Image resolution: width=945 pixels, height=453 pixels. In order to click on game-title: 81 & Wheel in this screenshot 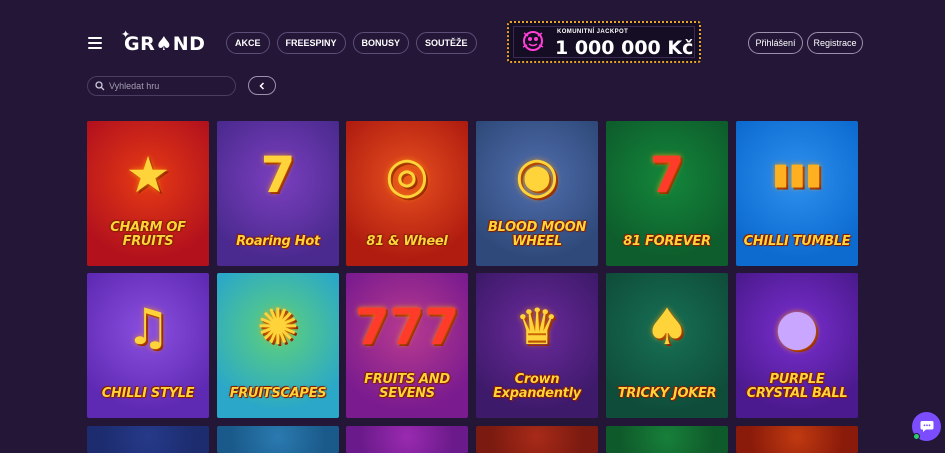, I will do `click(407, 241)`.